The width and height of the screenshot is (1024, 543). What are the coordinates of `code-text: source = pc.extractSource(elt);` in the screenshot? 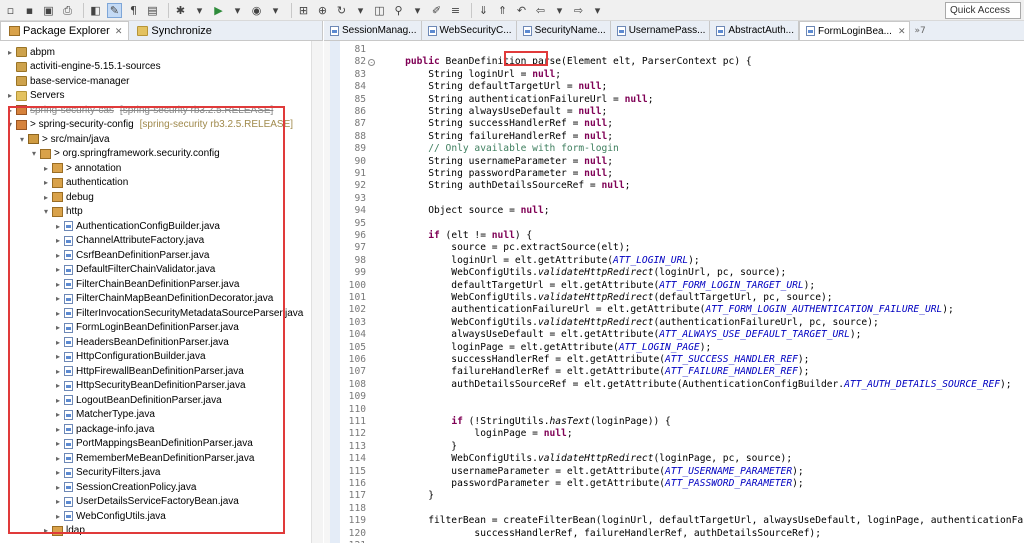 It's located at (506, 248).